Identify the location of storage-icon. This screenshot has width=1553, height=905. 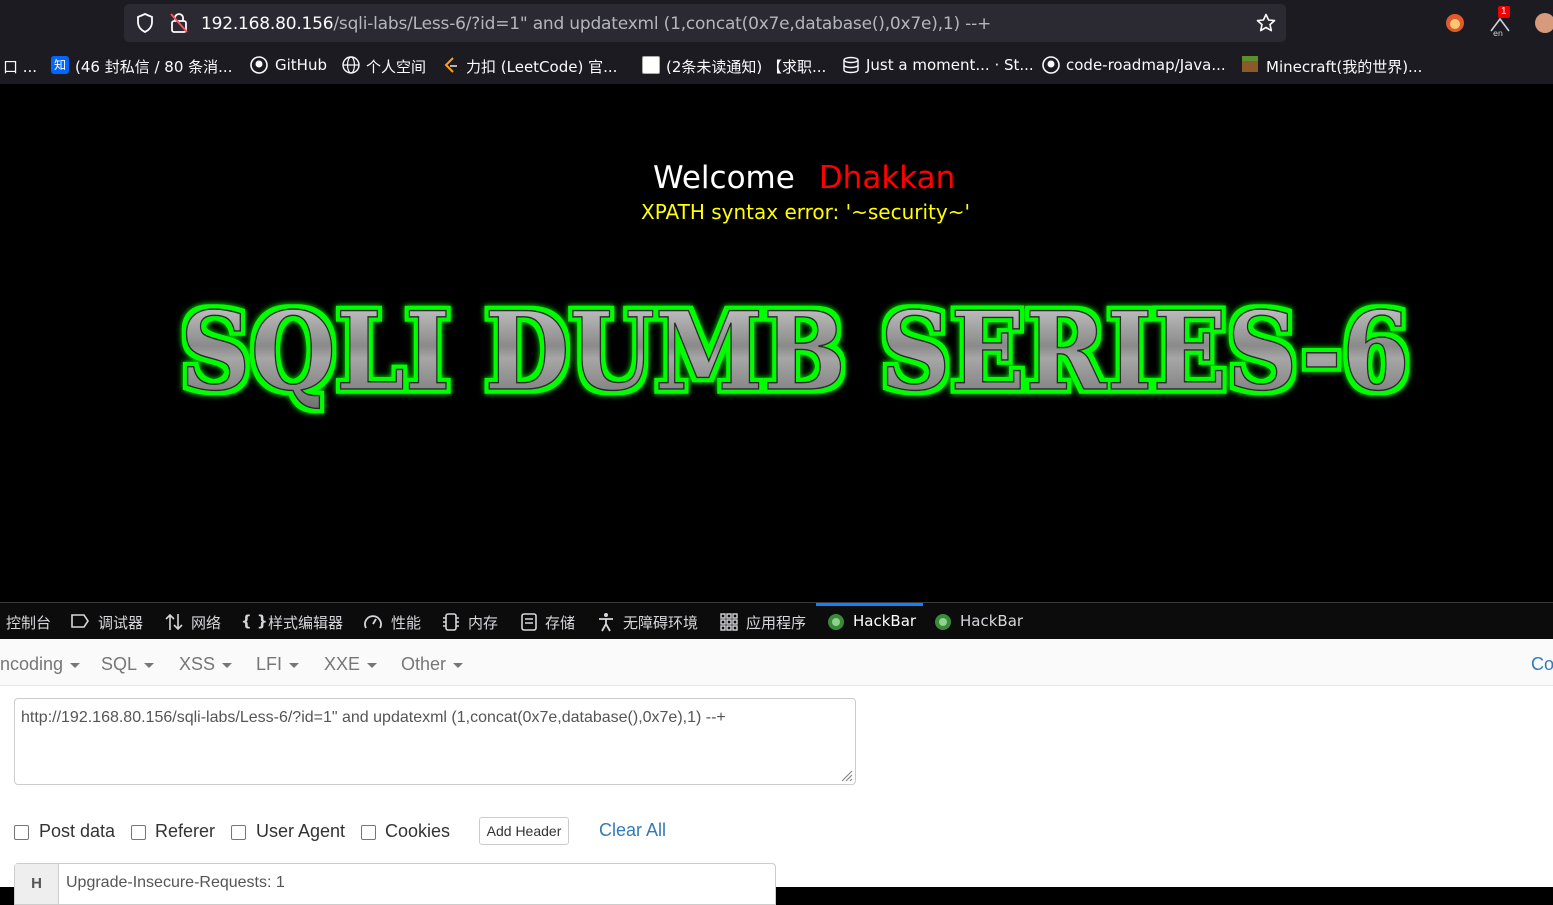
(529, 622).